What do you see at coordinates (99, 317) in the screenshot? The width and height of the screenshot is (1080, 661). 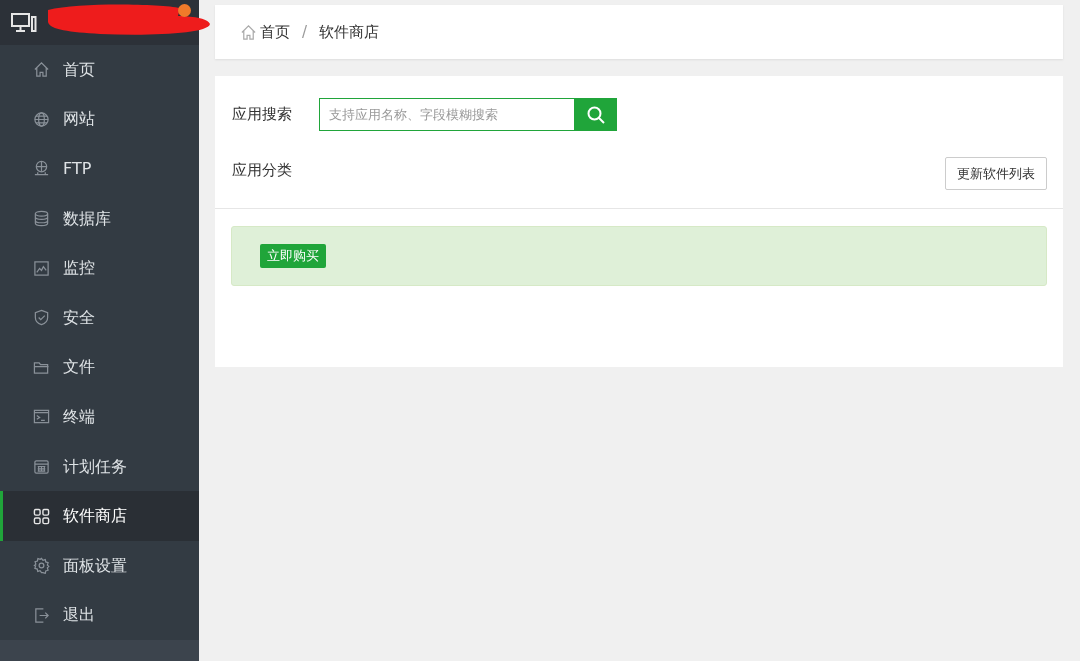 I see `sidebar-item: 安全` at bounding box center [99, 317].